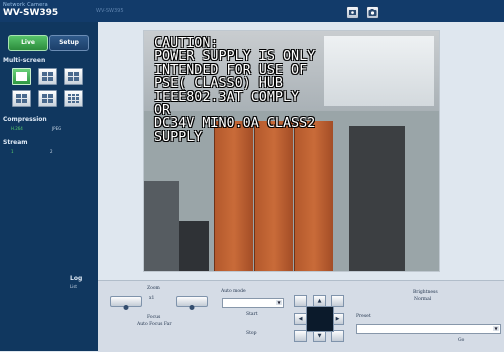 The width and height of the screenshot is (504, 352). Describe the element at coordinates (154, 317) in the screenshot. I see `focus-label: Focus` at that location.